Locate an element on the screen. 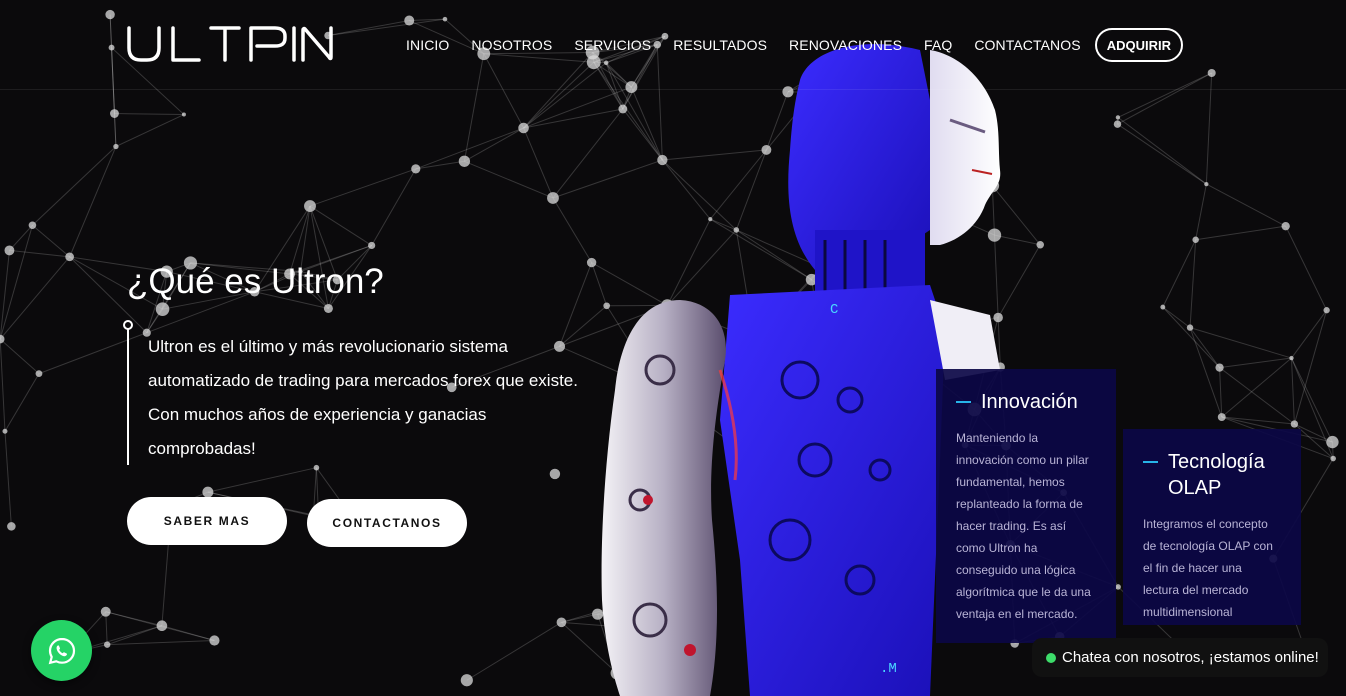 This screenshot has width=1346, height=696. nav-item-nosotros: NOSOTROS is located at coordinates (511, 45).